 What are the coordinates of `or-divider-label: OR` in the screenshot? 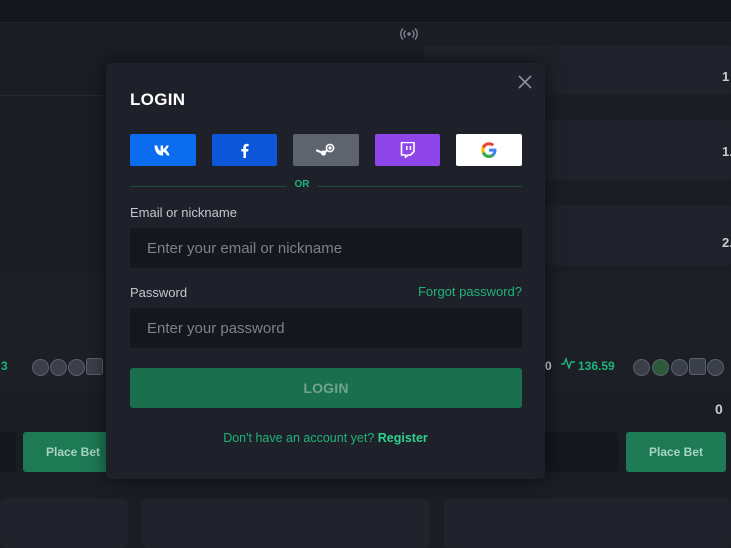 It's located at (302, 184).